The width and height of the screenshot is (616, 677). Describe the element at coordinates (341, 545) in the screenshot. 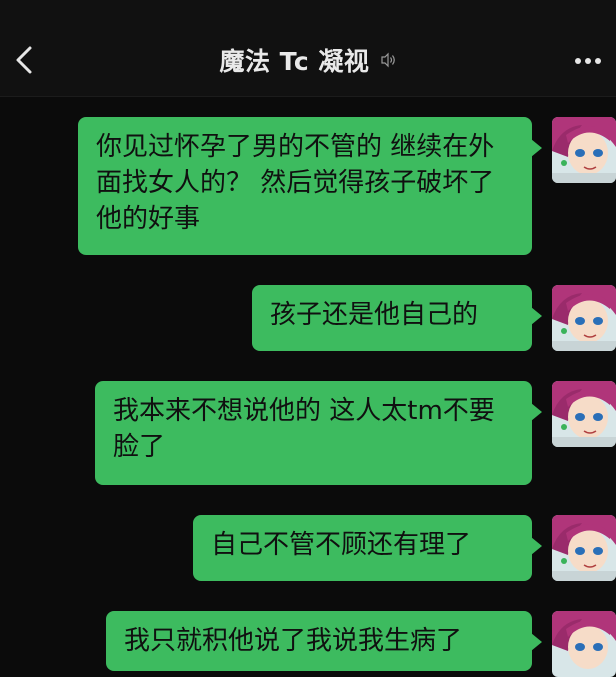

I see `message-text: 自己不管不顾还有理了` at that location.